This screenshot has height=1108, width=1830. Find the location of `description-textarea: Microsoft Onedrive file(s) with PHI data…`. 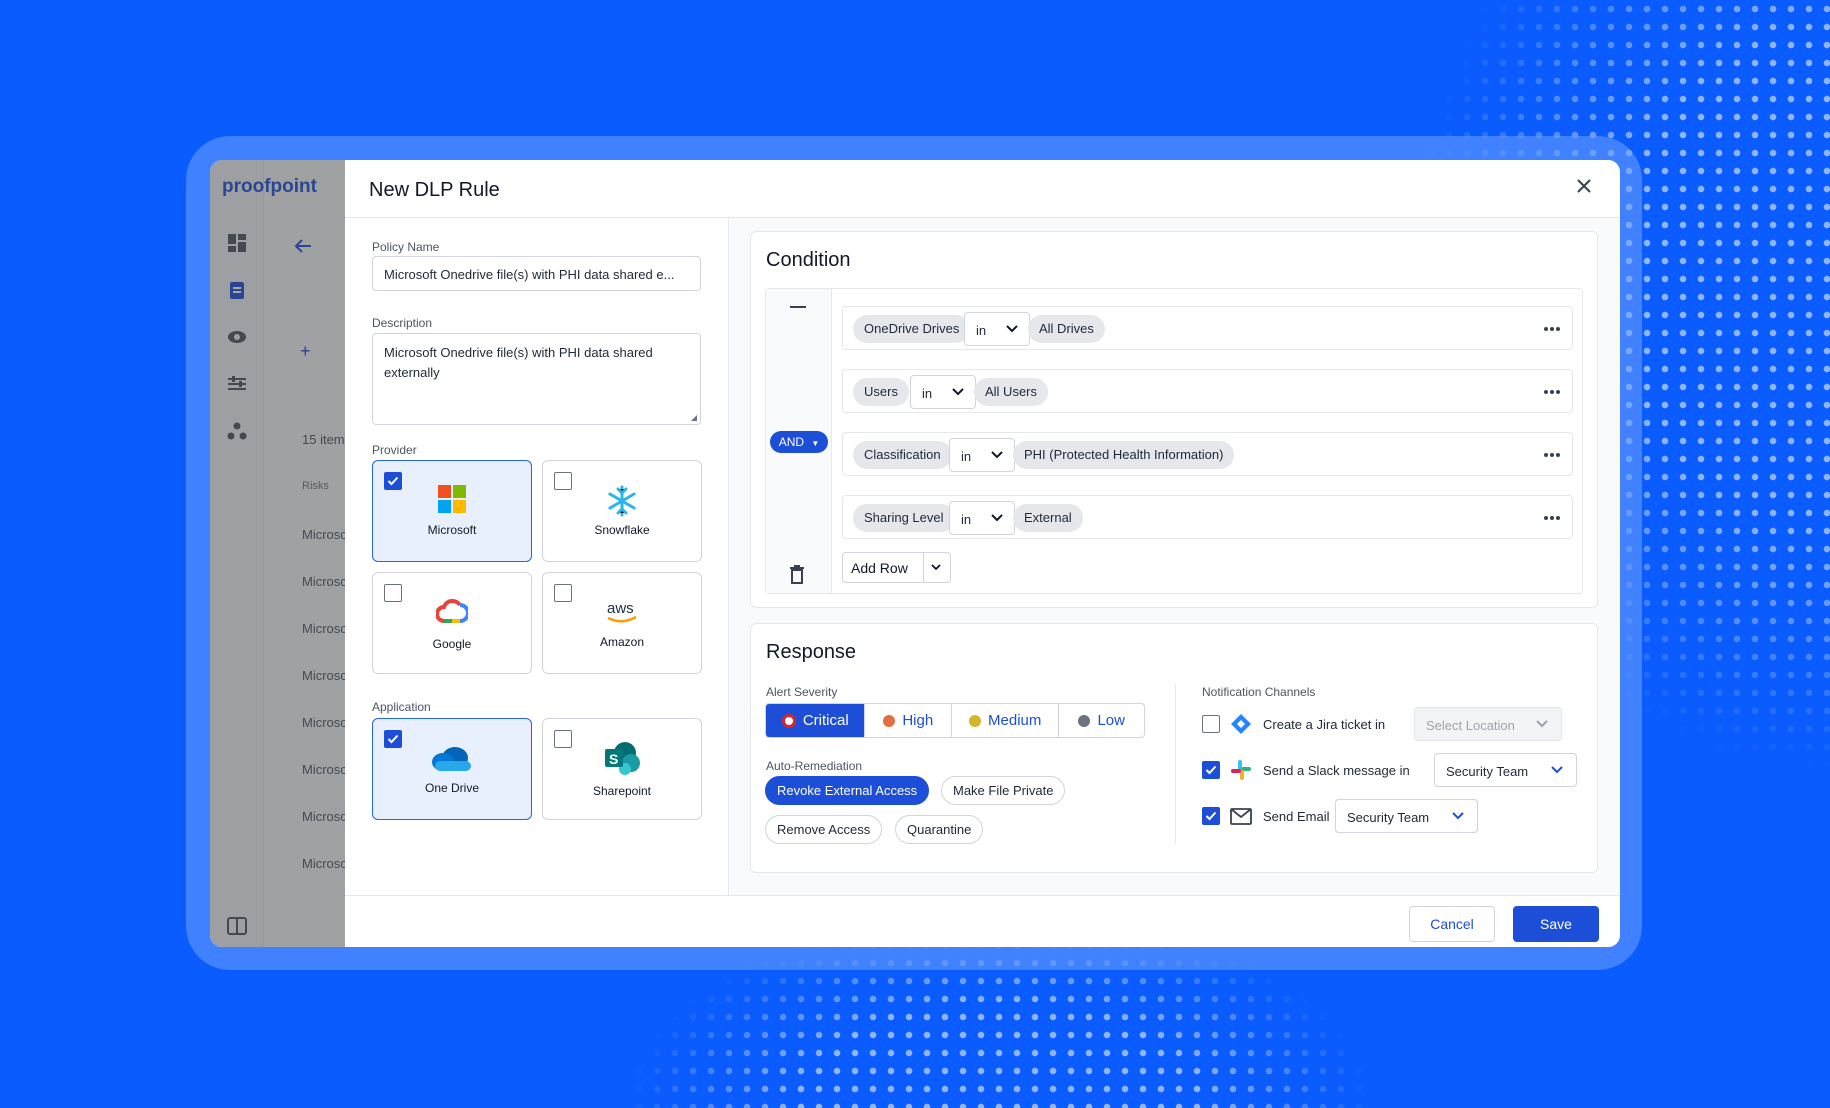

description-textarea: Microsoft Onedrive file(s) with PHI data… is located at coordinates (536, 379).